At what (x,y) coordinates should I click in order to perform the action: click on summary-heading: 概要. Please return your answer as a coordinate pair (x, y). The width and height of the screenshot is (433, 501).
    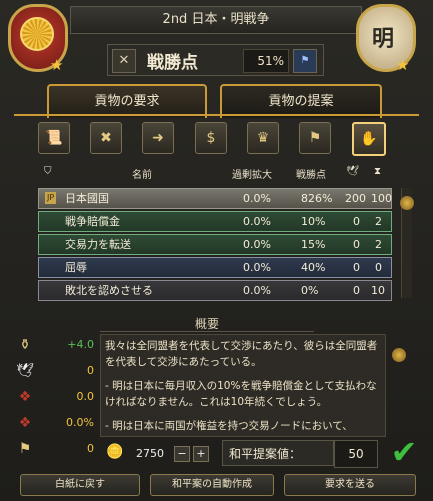
    Looking at the image, I should click on (207, 323).